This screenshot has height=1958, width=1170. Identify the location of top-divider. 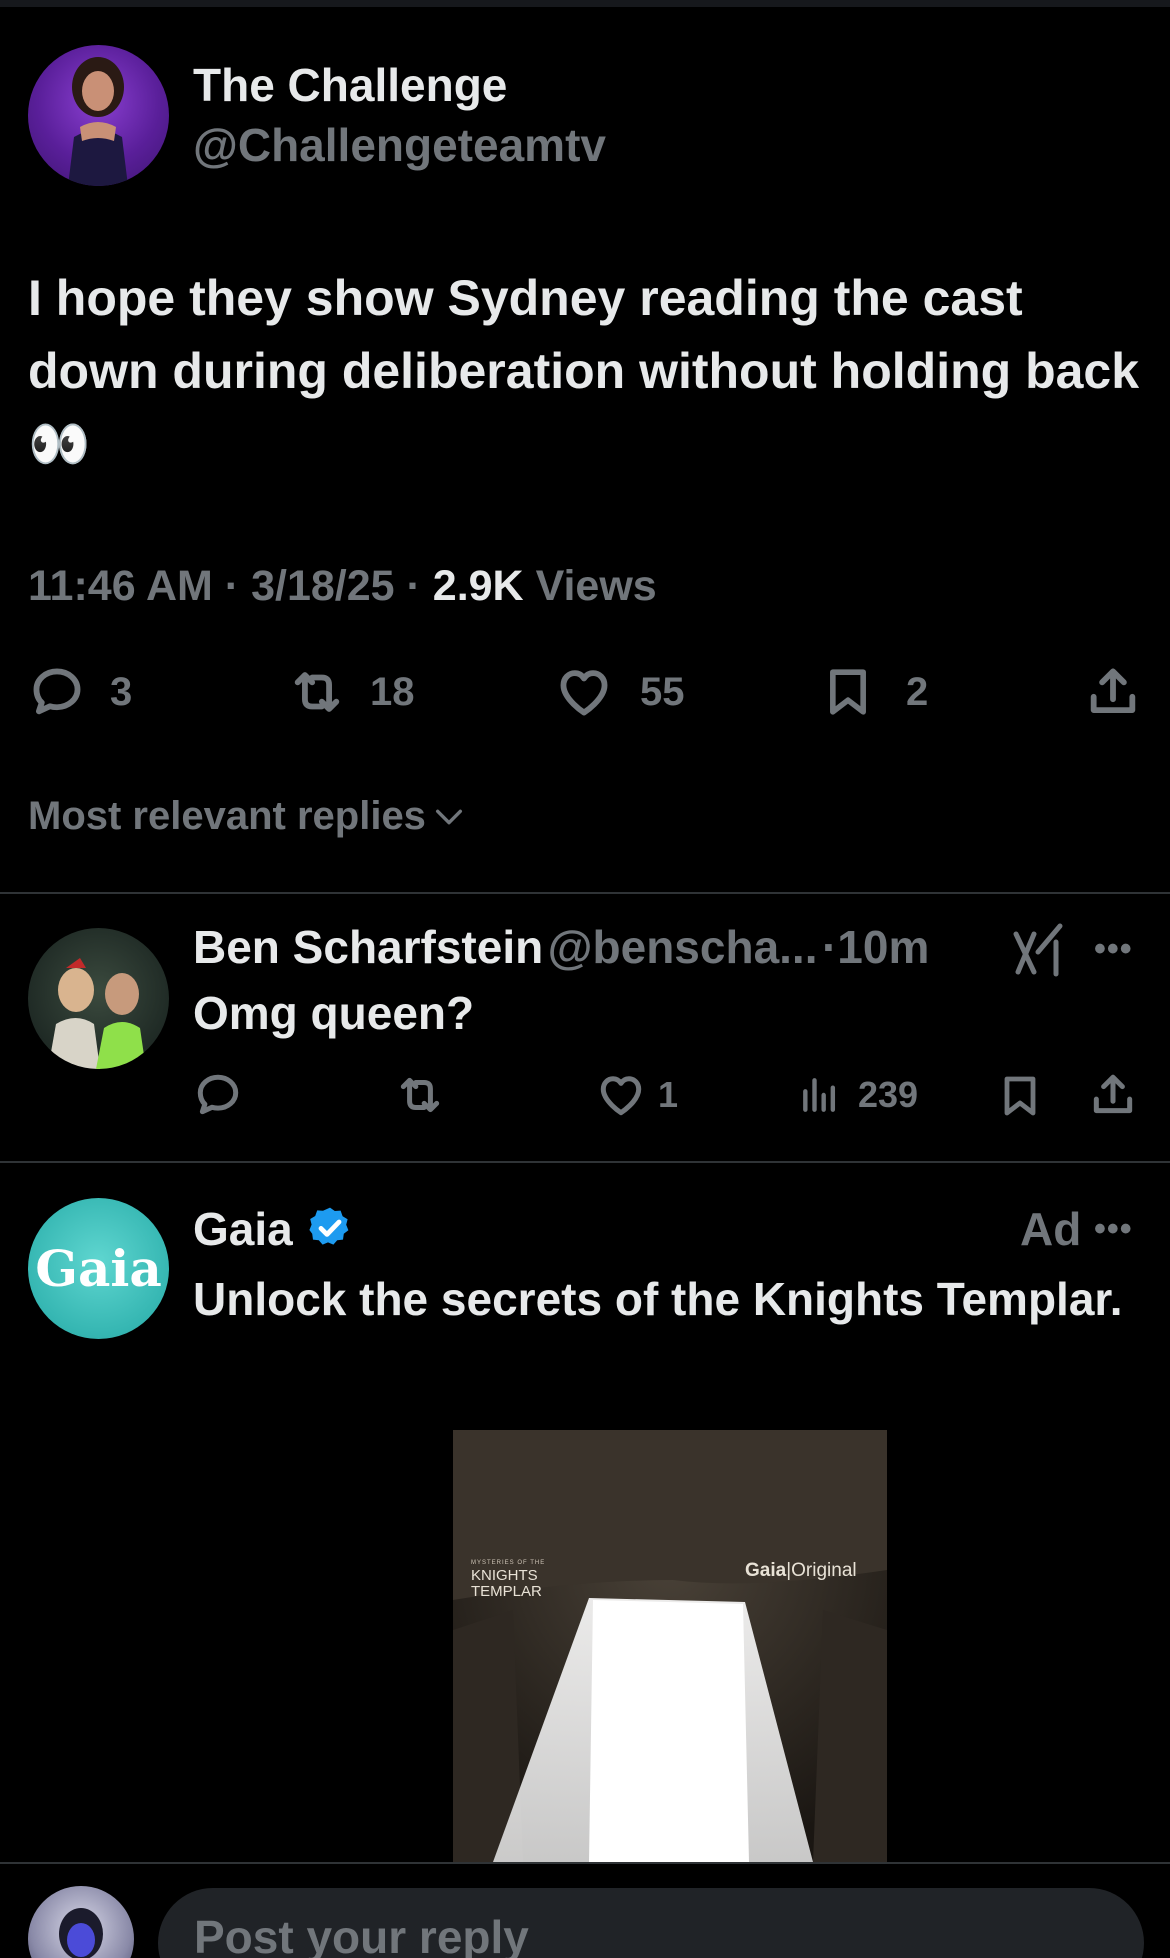
(585, 3).